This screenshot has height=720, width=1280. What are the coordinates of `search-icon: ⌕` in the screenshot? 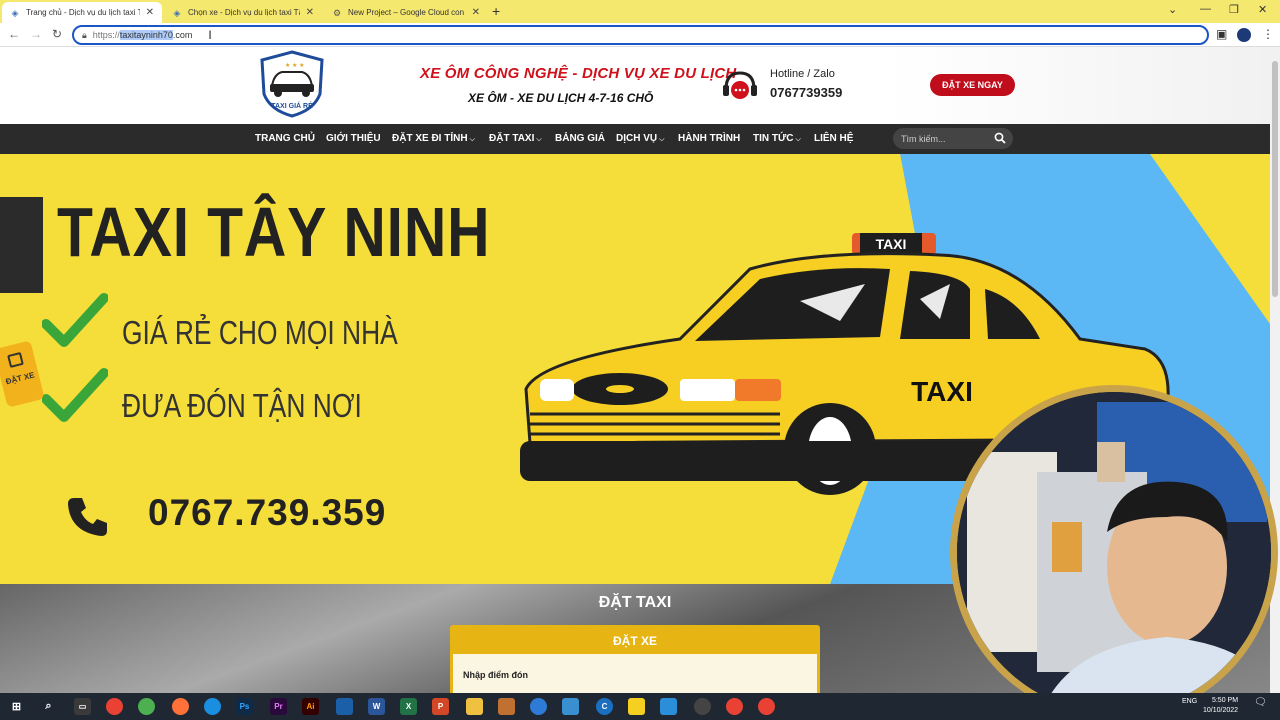 It's located at (48, 706).